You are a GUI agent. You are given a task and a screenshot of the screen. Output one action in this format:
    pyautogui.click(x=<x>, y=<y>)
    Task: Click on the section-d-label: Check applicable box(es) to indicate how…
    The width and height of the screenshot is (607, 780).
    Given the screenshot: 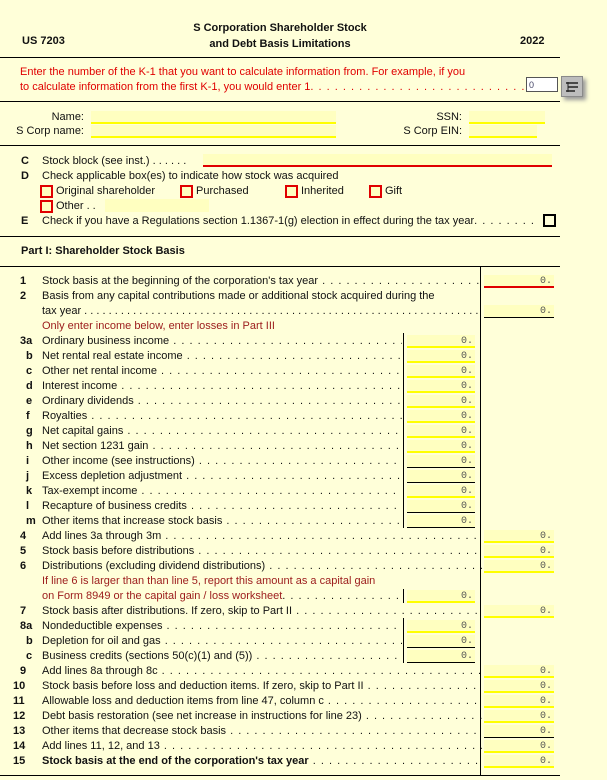 What is the action you would take?
    pyautogui.click(x=190, y=176)
    